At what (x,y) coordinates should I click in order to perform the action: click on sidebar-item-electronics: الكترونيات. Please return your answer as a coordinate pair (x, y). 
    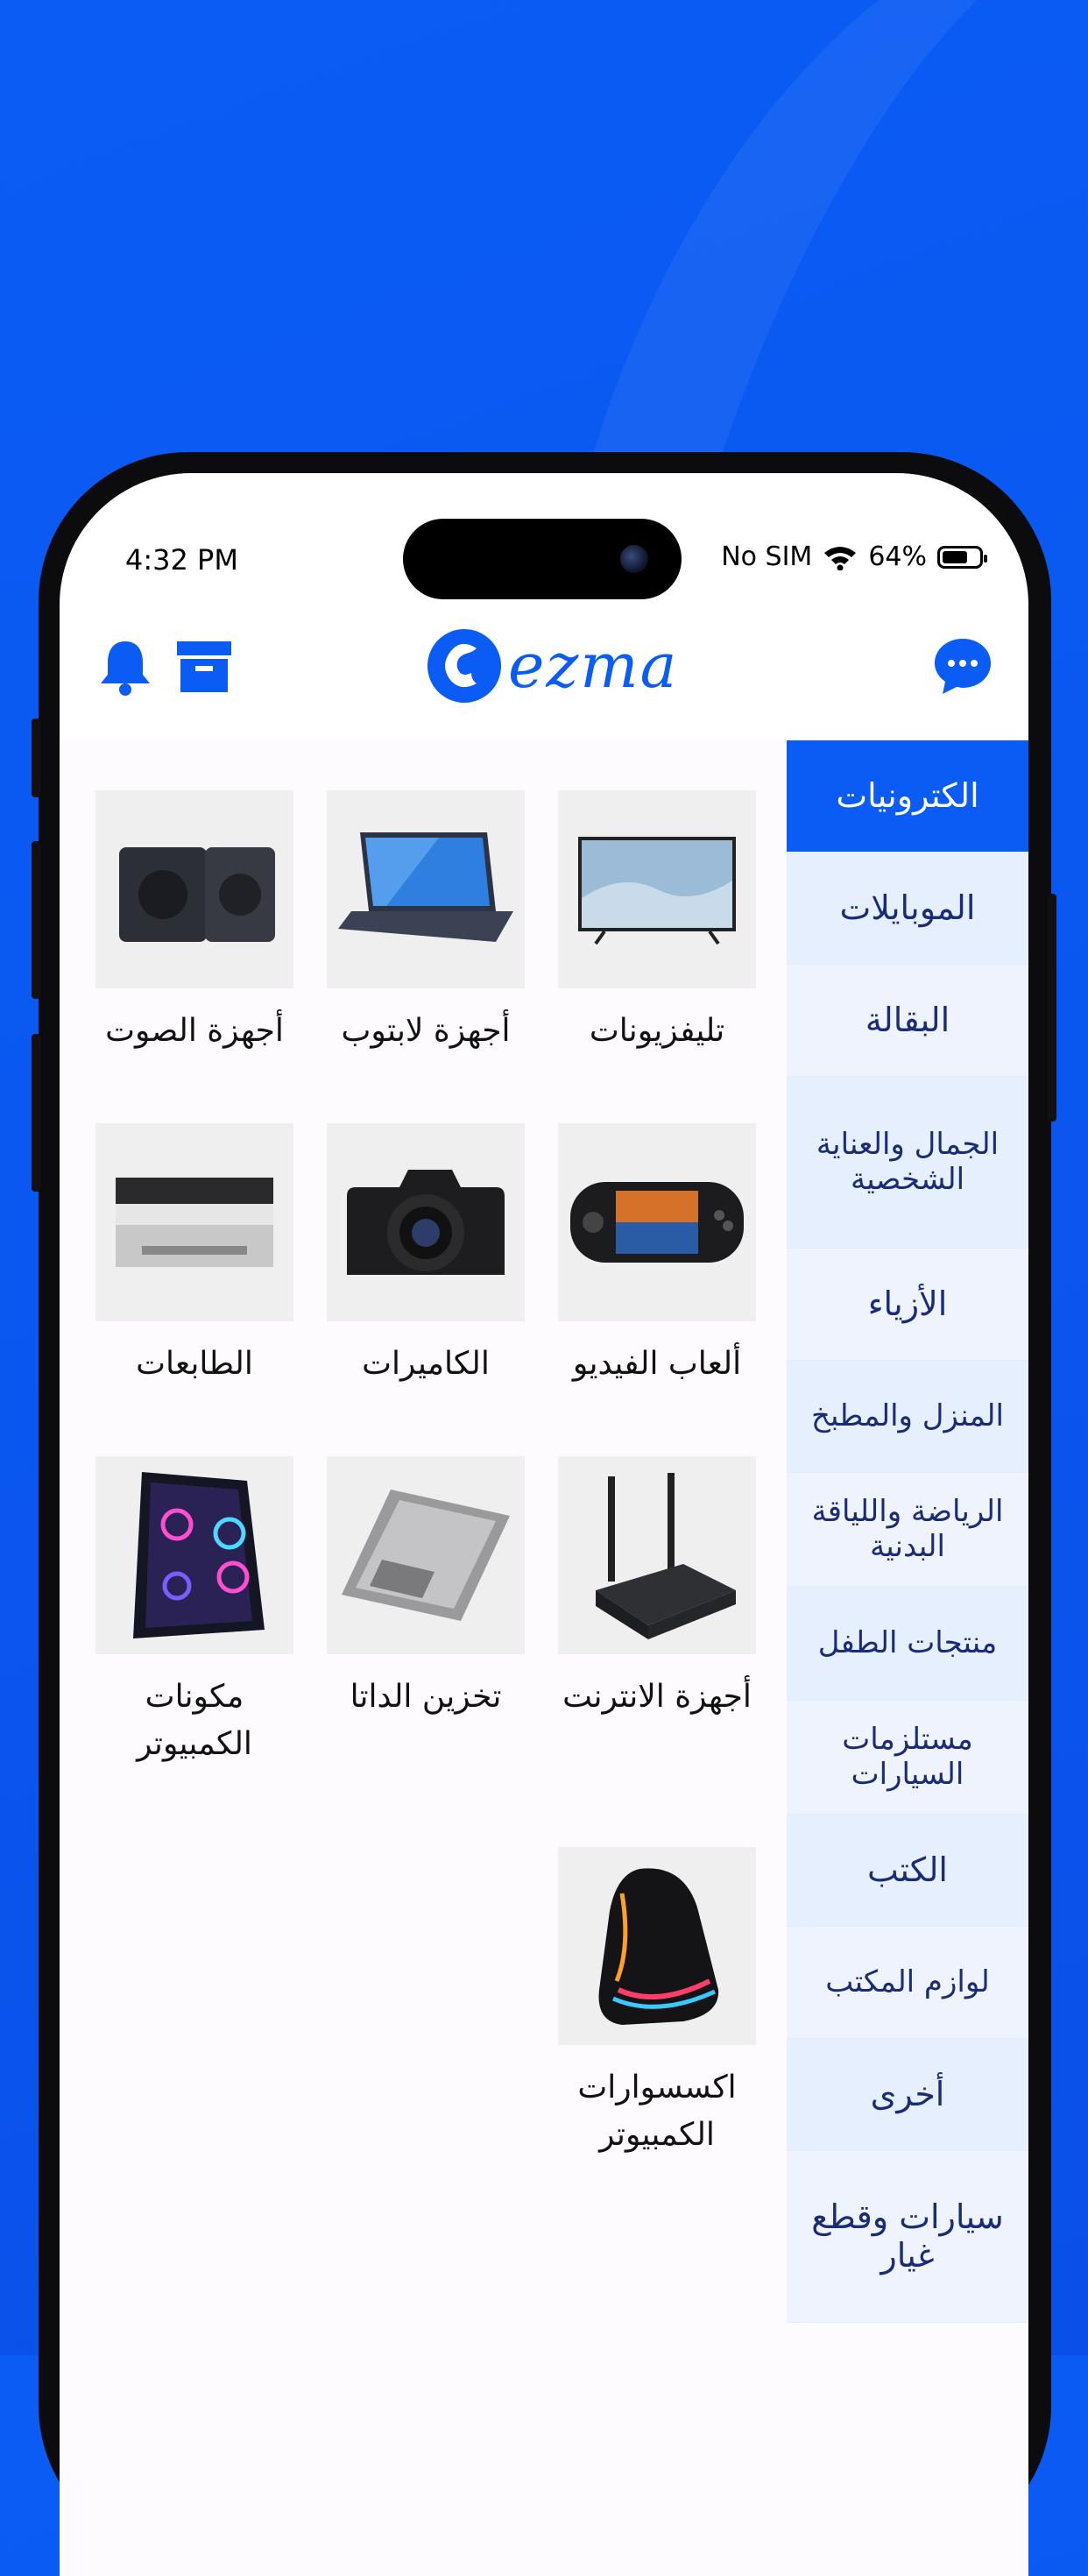
    Looking at the image, I should click on (907, 796).